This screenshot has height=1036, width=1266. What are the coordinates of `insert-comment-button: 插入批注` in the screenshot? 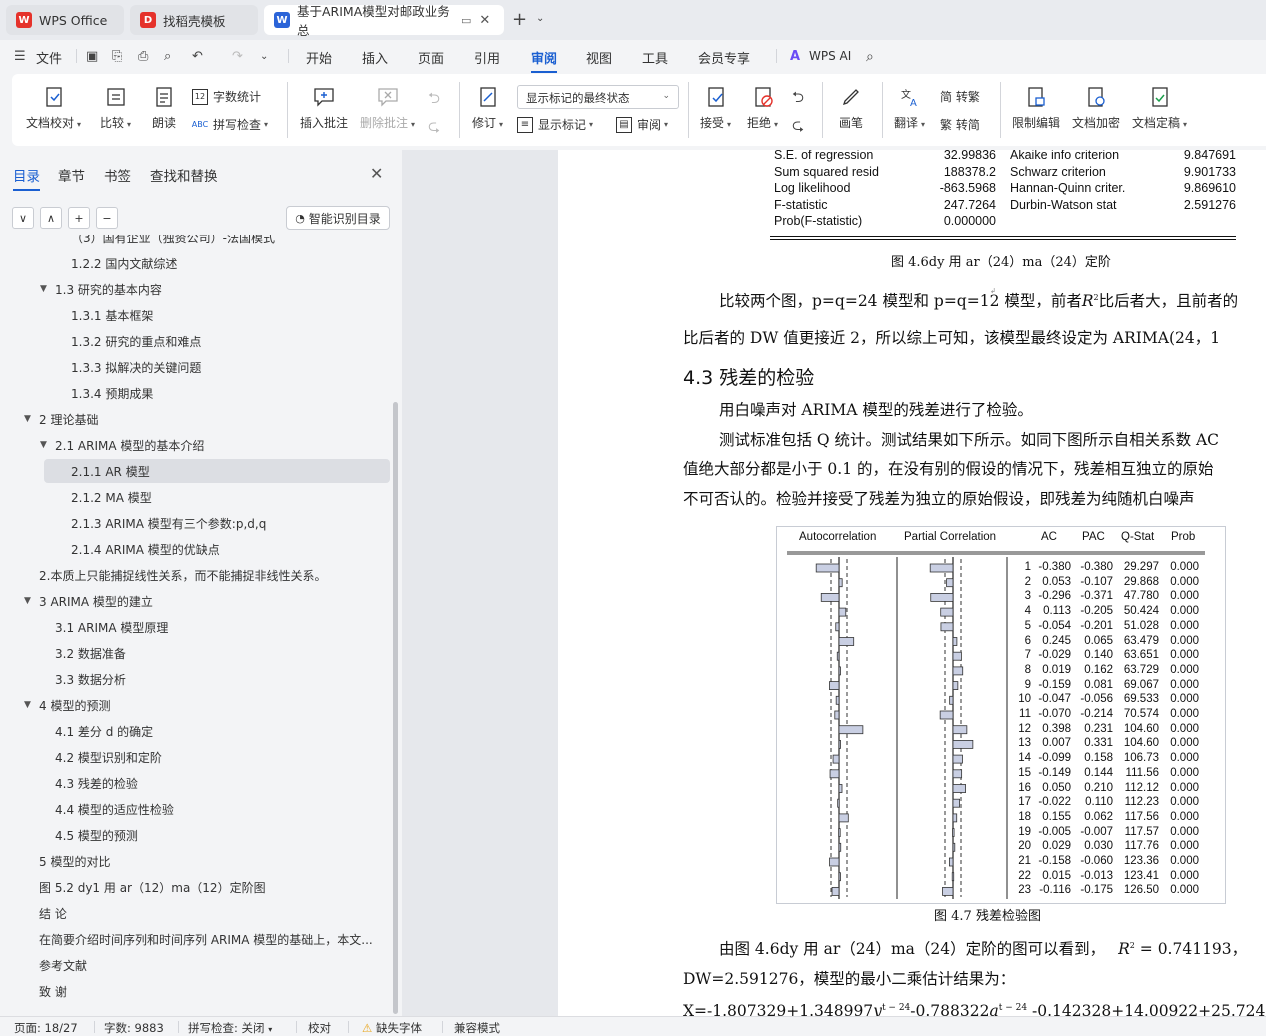 It's located at (324, 107).